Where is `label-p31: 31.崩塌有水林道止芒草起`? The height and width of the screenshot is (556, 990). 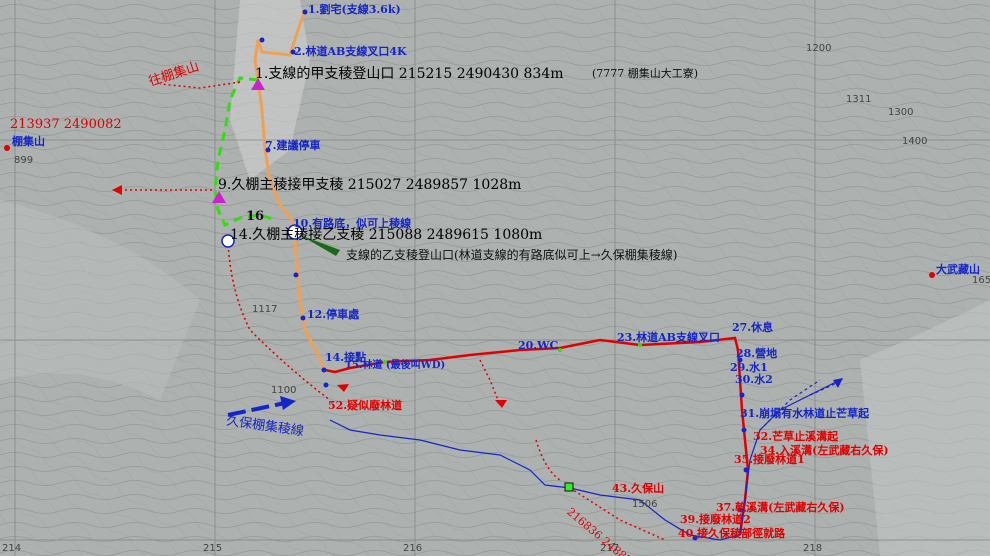
label-p31: 31.崩塌有水林道止芒草起 is located at coordinates (805, 413).